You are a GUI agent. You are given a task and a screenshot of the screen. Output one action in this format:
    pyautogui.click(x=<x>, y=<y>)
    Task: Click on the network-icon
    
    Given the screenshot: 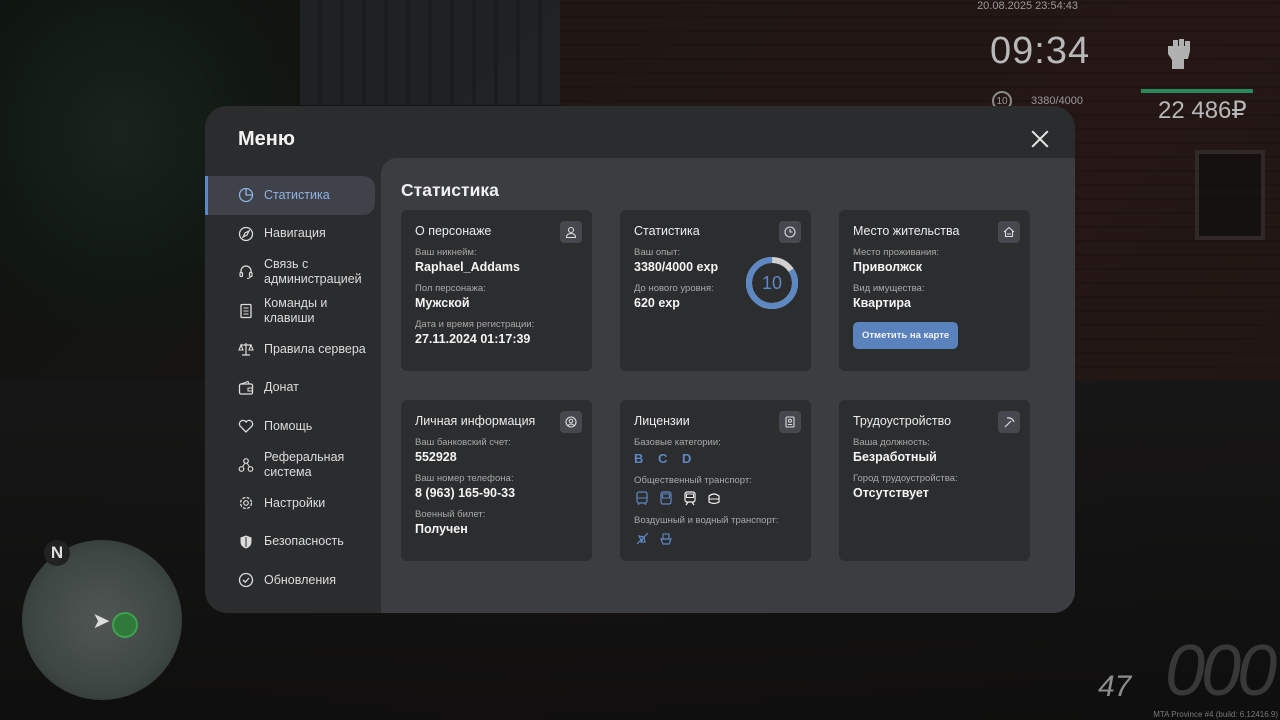 What is the action you would take?
    pyautogui.click(x=246, y=465)
    